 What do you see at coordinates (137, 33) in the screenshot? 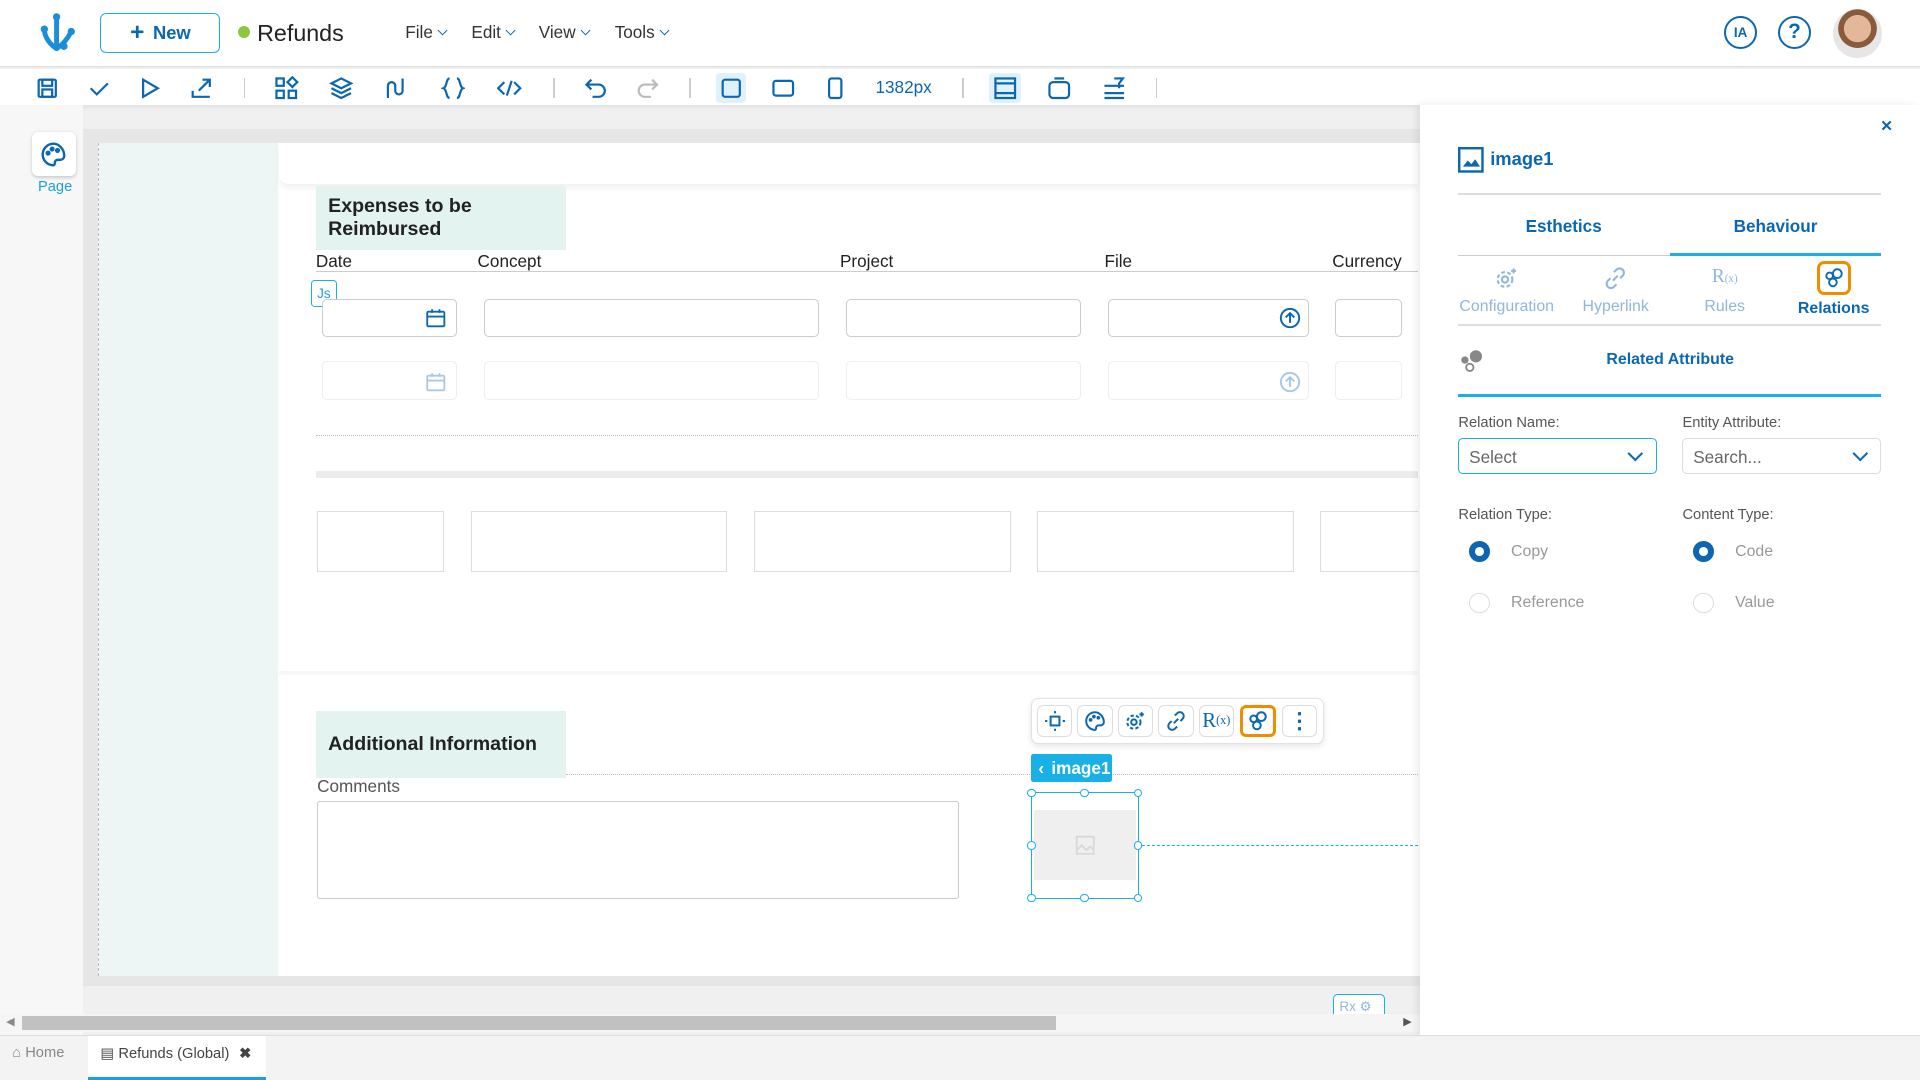
I see `plus-icon: +` at bounding box center [137, 33].